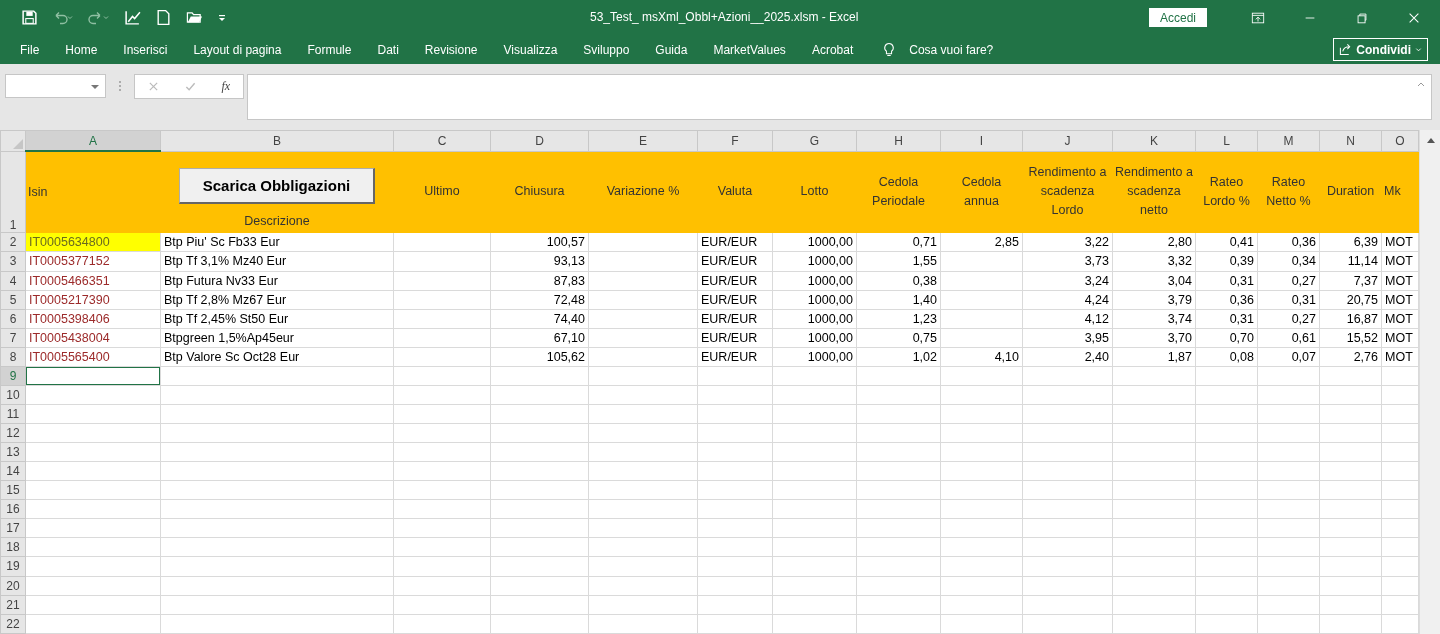 This screenshot has height=634, width=1440. What do you see at coordinates (1178, 17) in the screenshot?
I see `sign-in-button: Accedi` at bounding box center [1178, 17].